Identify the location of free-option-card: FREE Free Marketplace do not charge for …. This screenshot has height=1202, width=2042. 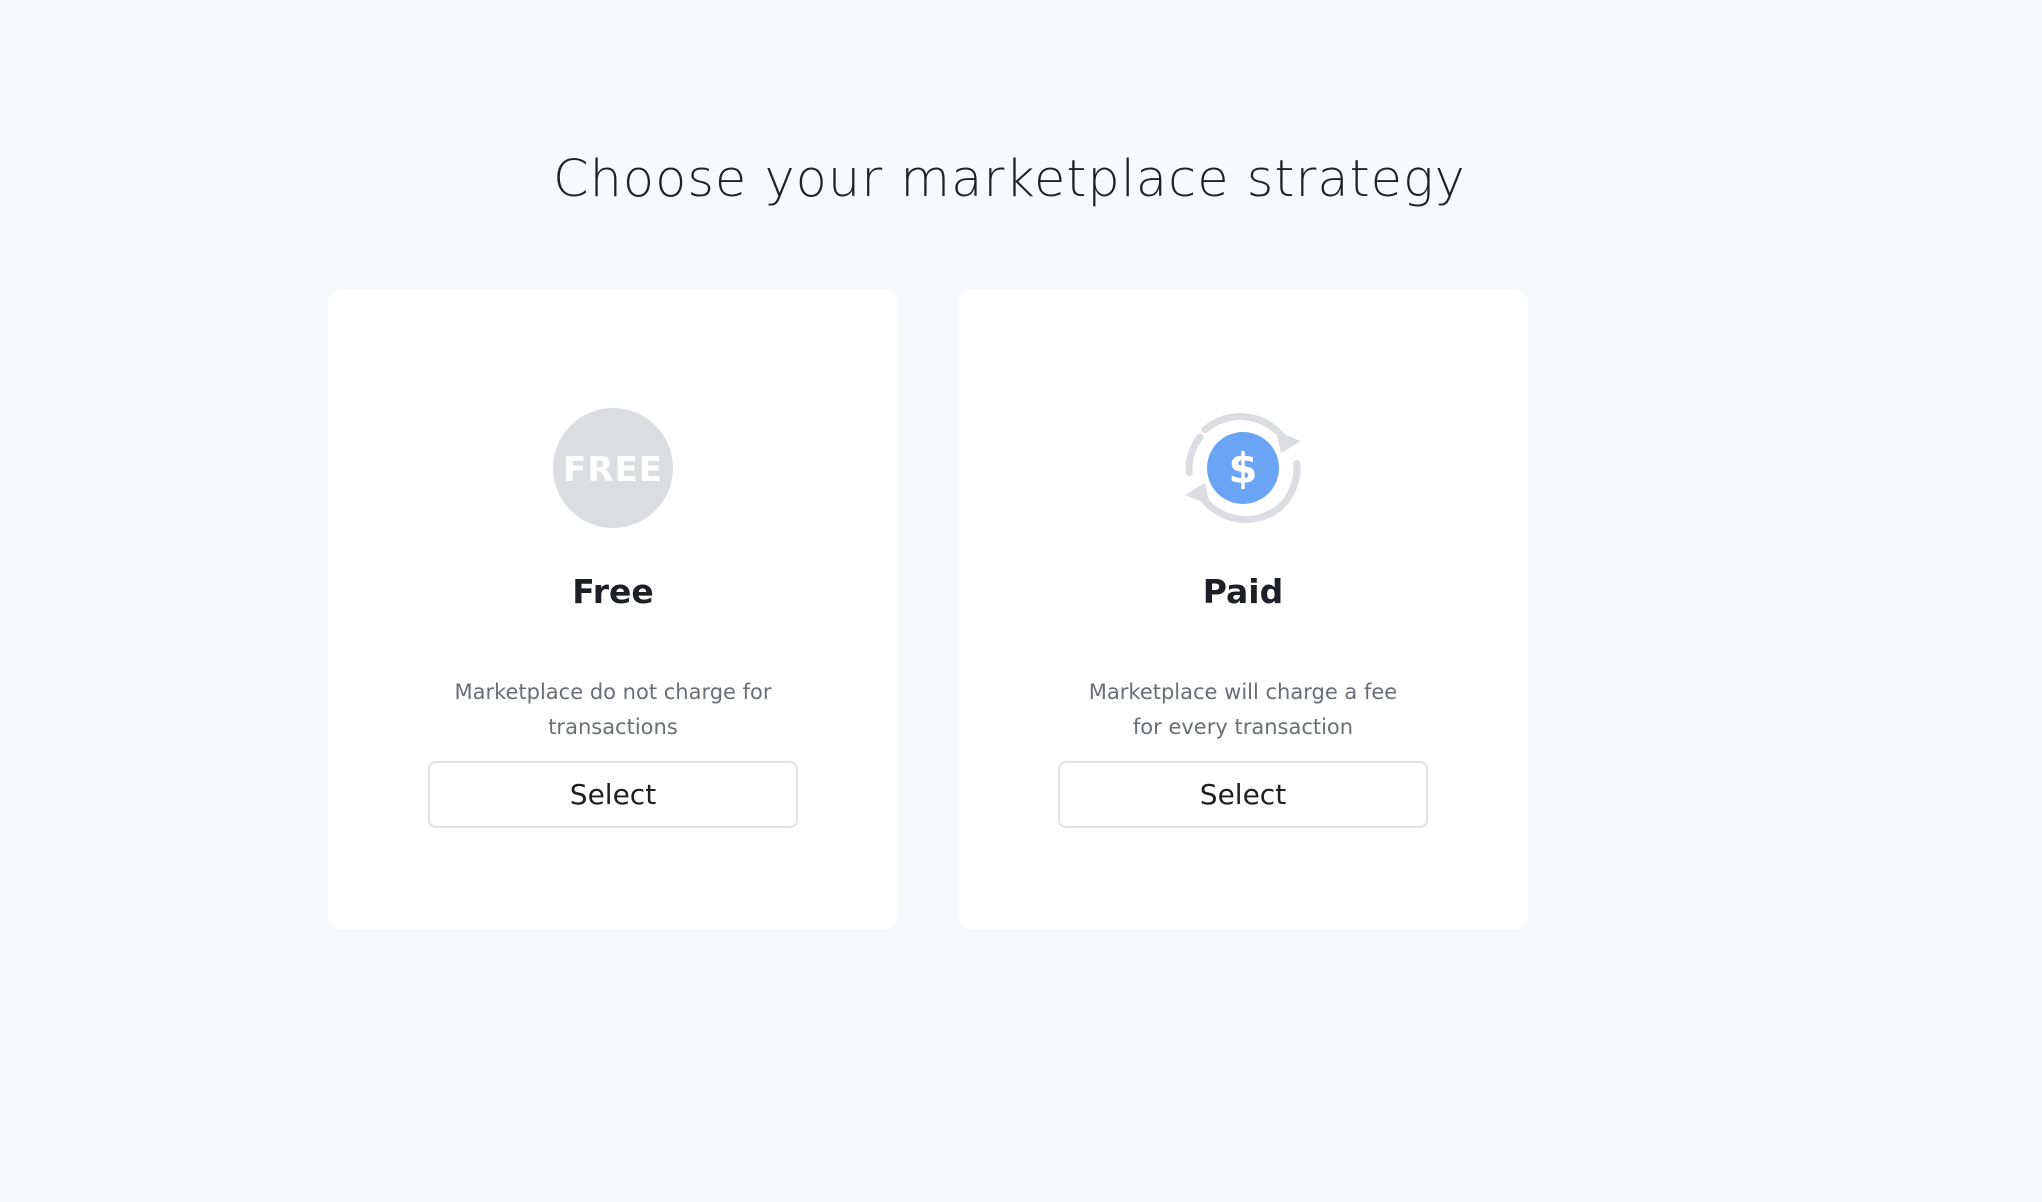
(613, 610).